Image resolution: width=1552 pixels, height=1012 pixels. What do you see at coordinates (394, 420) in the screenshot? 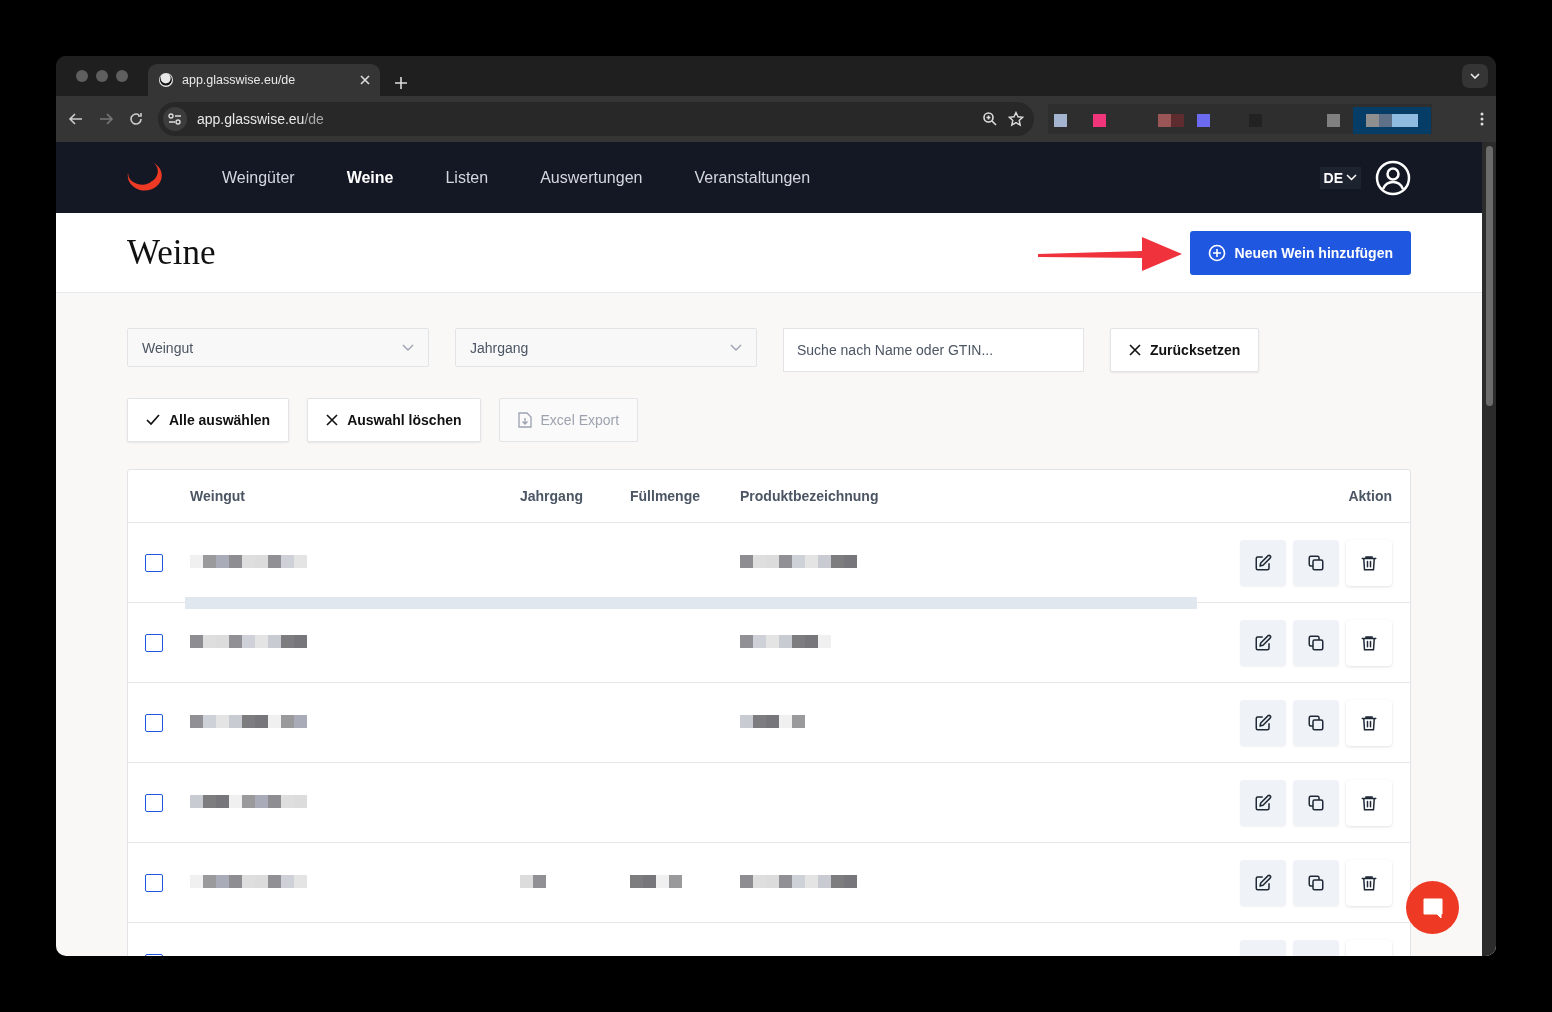
I see `clear-selection-button: Auswahl löschen` at bounding box center [394, 420].